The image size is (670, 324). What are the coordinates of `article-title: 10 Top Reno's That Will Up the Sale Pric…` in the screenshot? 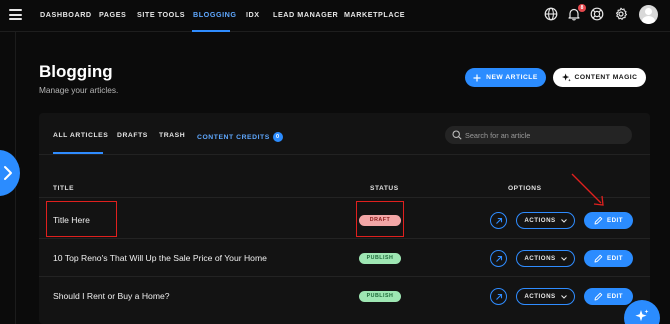 It's located at (160, 258).